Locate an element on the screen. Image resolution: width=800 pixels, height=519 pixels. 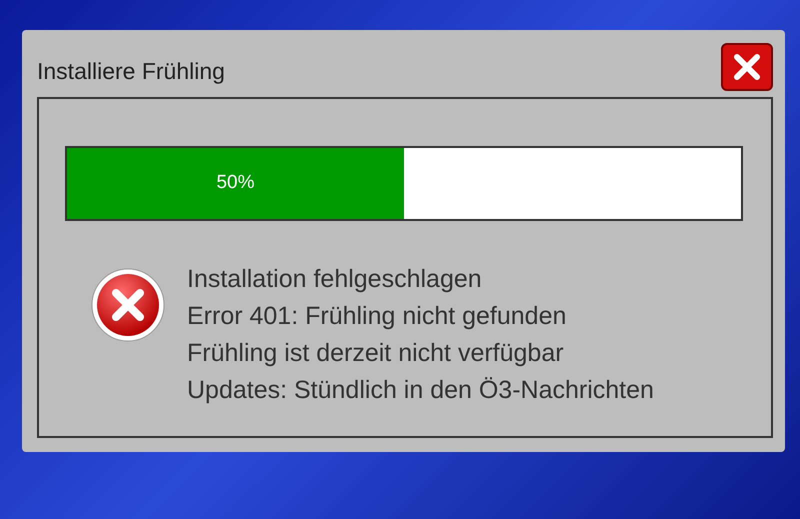
error-message-line: Installation fehlgeschlagen is located at coordinates (335, 279).